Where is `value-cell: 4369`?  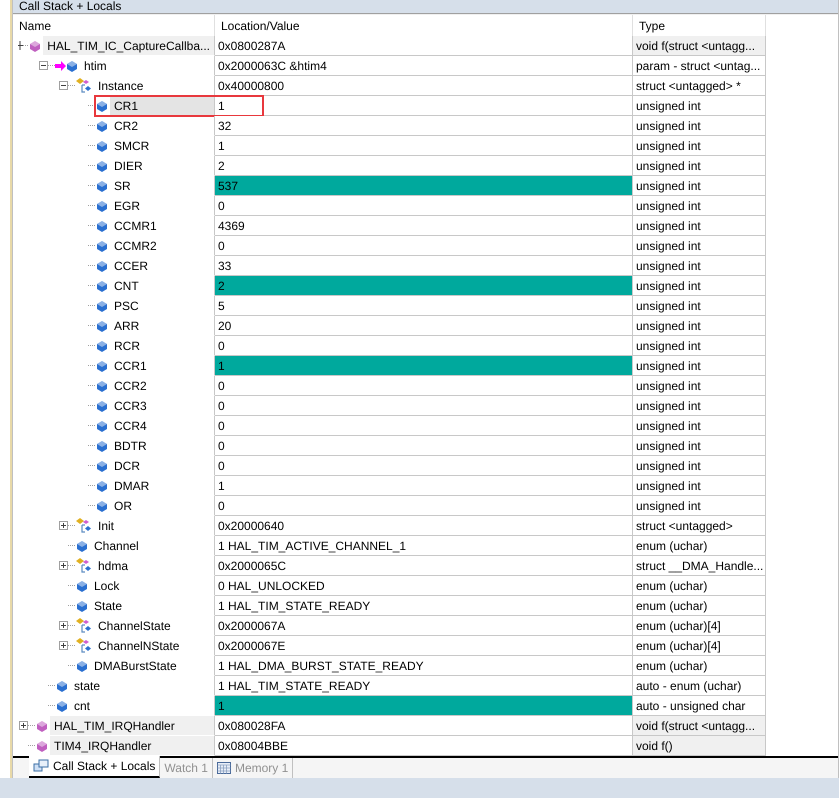 value-cell: 4369 is located at coordinates (424, 226).